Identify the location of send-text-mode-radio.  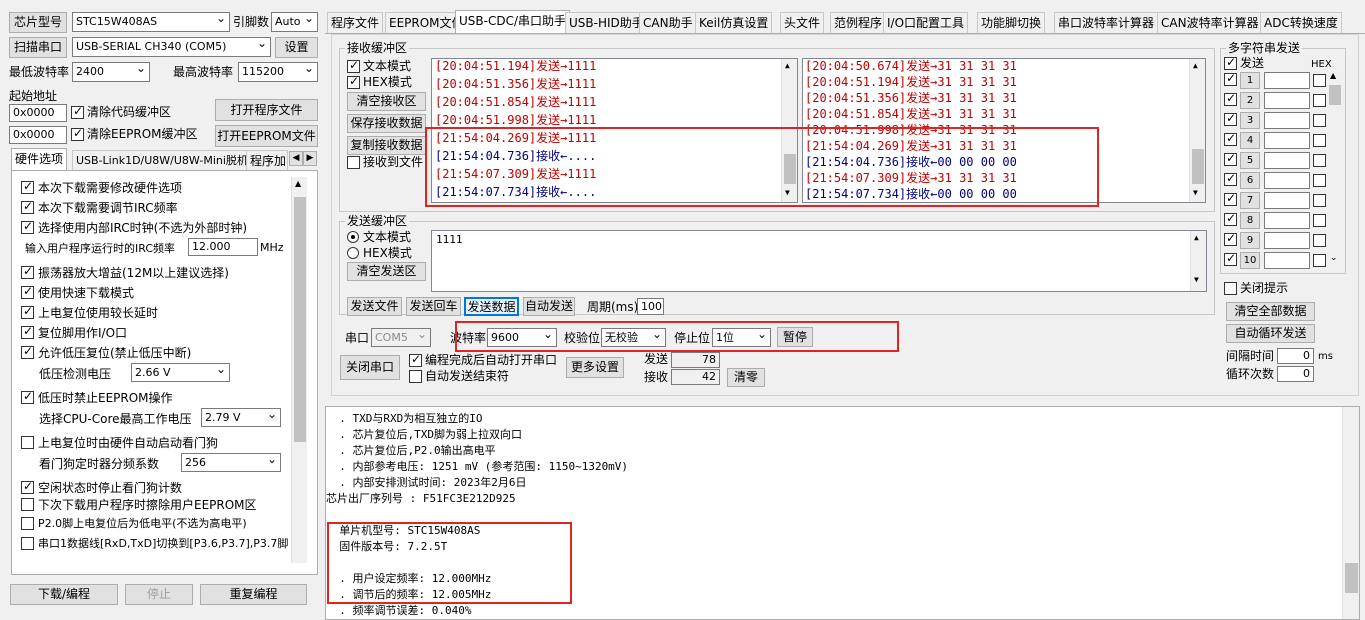
(353, 237).